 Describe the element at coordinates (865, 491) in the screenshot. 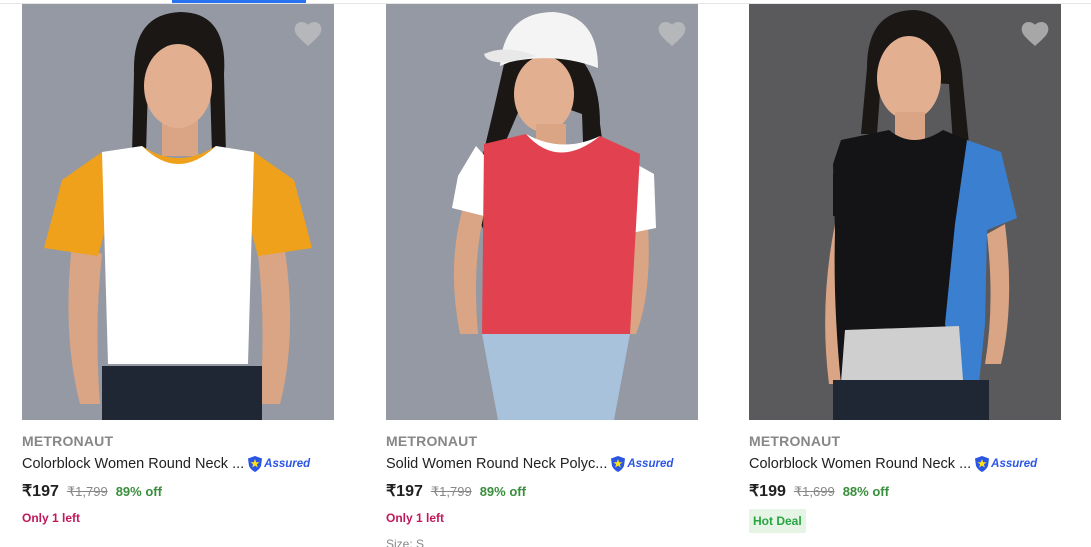

I see `product-discount: 88% off` at that location.